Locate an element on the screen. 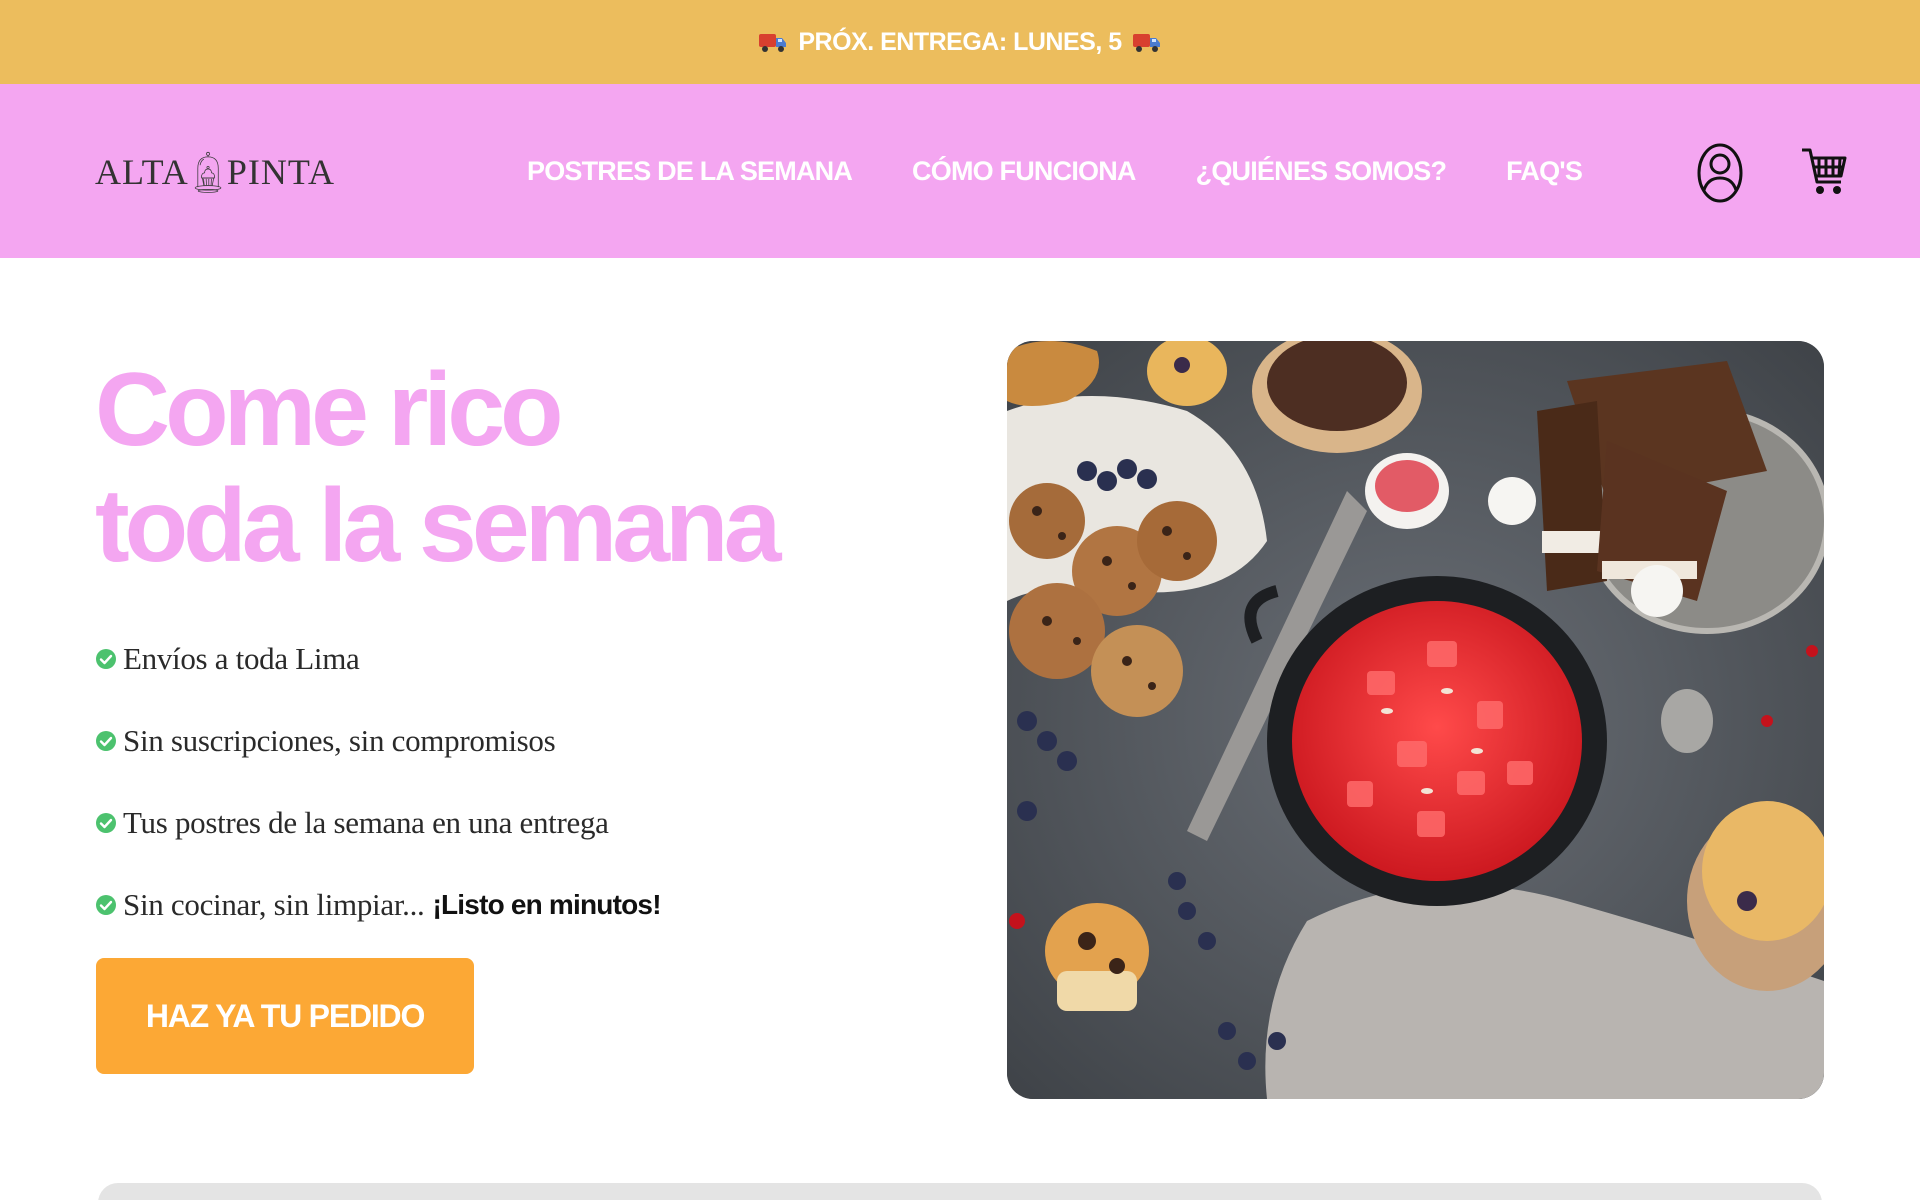 The width and height of the screenshot is (1920, 1200). nav-faqs: FAQ'S is located at coordinates (1544, 171).